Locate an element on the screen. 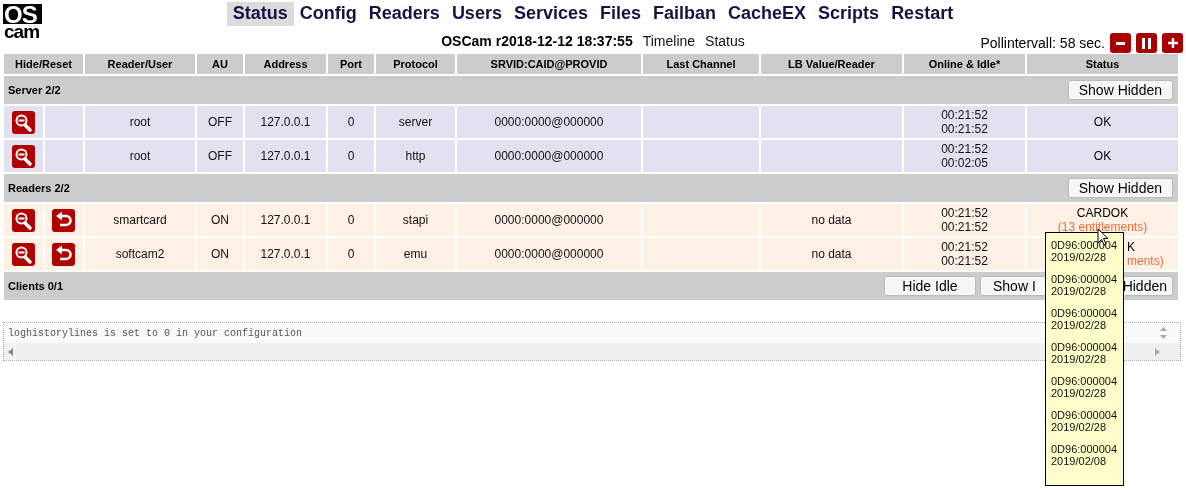  idle-time: 00:02:05 is located at coordinates (964, 163).